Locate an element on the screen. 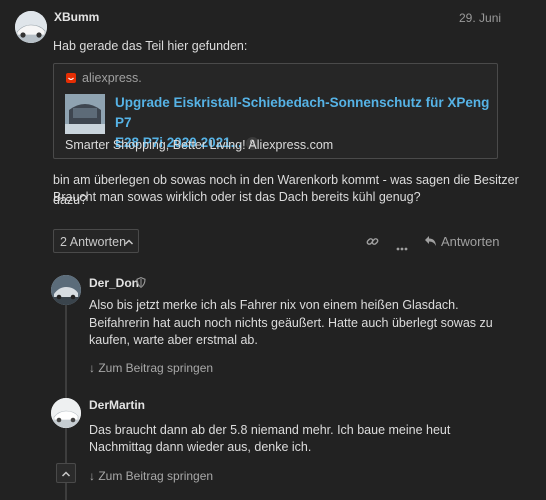 This screenshot has width=546, height=500. link-icon is located at coordinates (372, 243).